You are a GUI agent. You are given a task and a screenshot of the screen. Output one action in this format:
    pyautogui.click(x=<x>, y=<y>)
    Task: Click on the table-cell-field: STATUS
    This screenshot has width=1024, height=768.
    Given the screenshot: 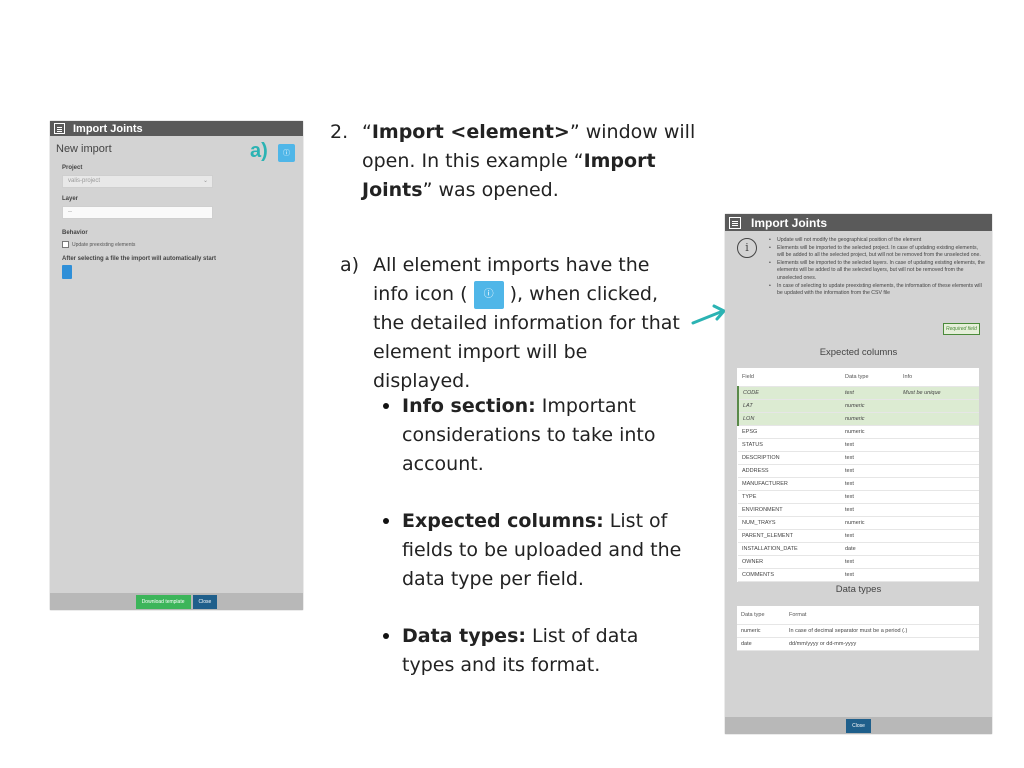 What is the action you would take?
    pyautogui.click(x=789, y=445)
    